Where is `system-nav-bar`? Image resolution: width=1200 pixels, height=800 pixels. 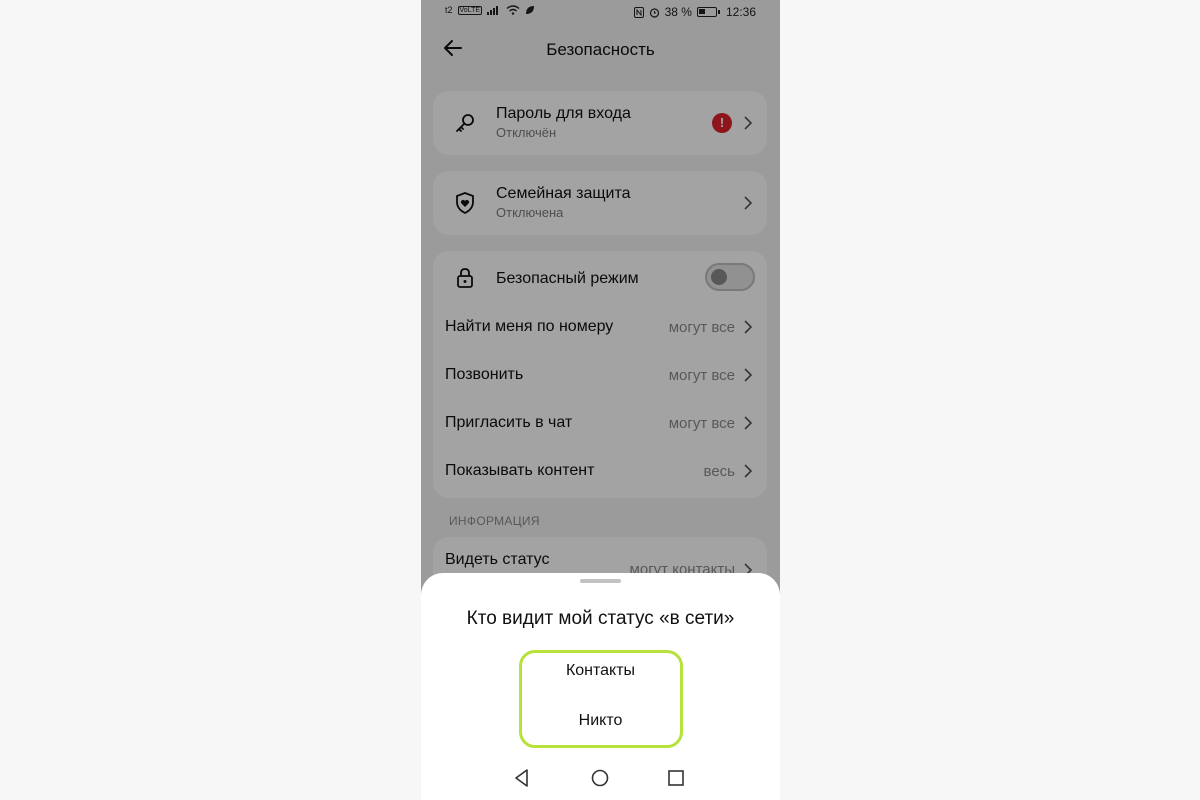
system-nav-bar is located at coordinates (600, 780).